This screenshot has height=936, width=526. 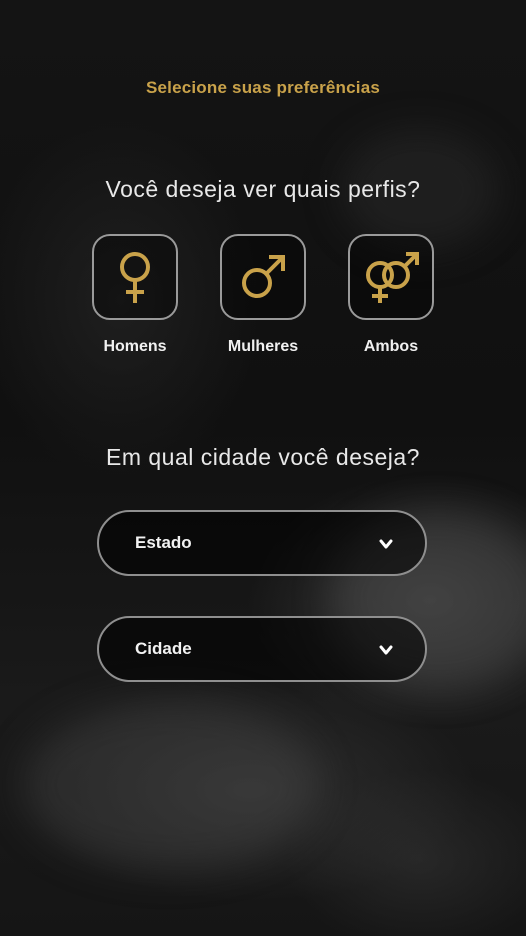 I want to click on profile-options: Homens Mulheres Ambos, so click(x=263, y=299).